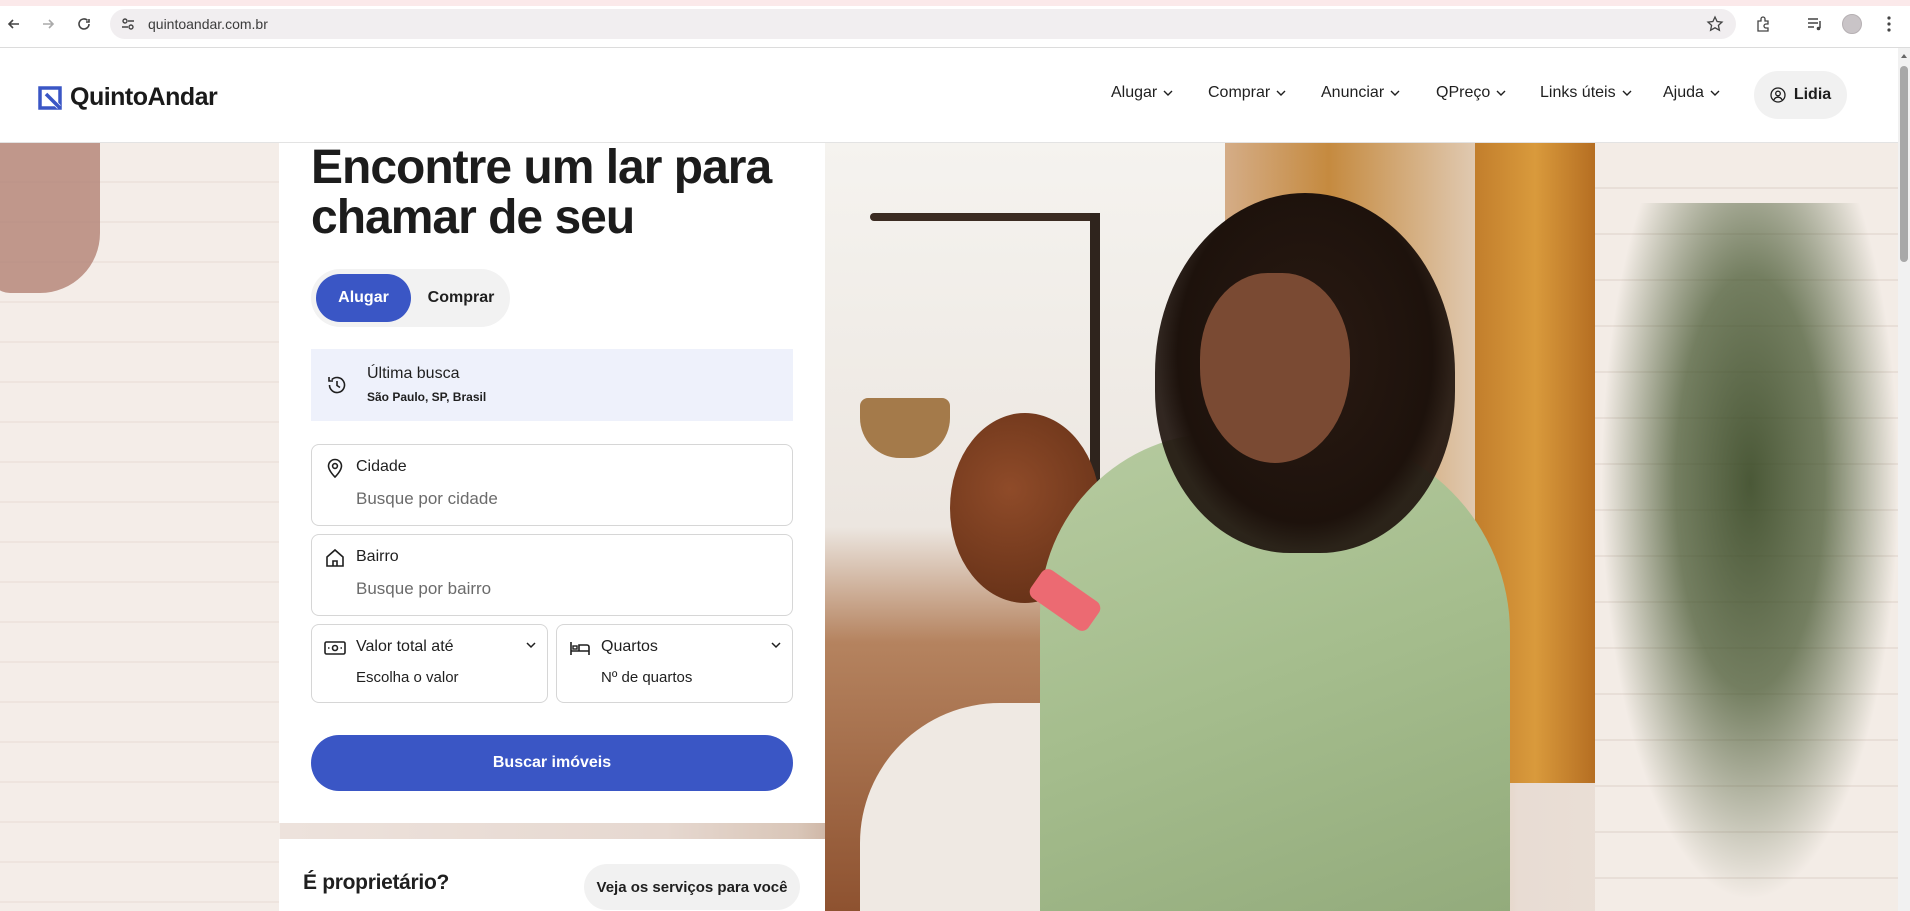 This screenshot has width=1910, height=911. I want to click on last-search-item: Última busca São Paulo, SP, Brasil, so click(552, 385).